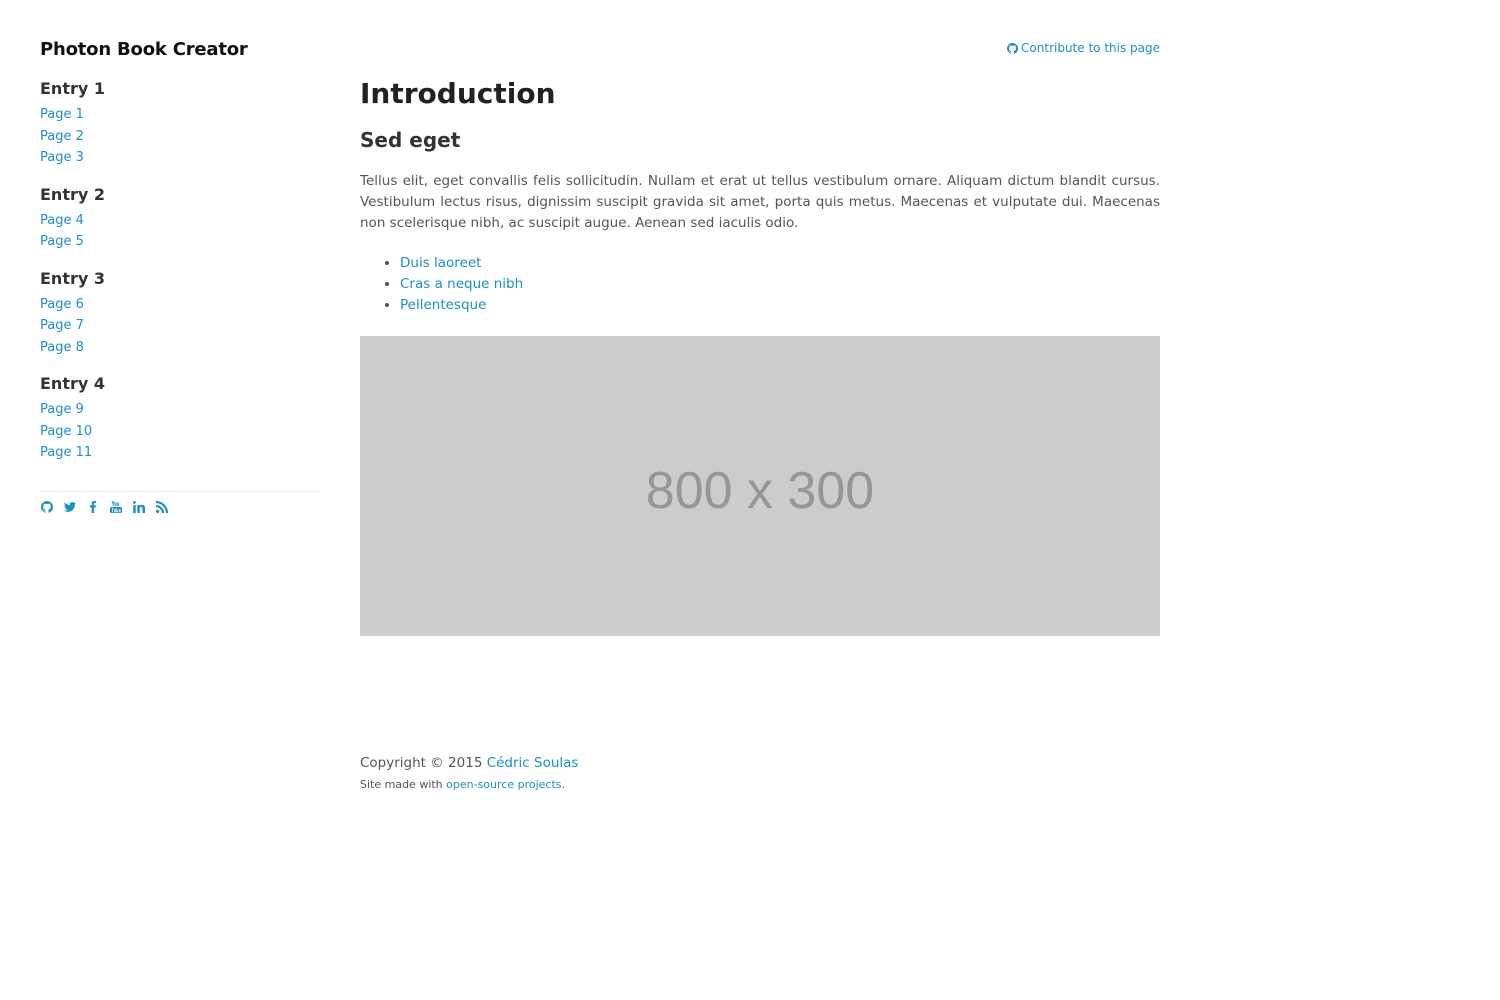 The width and height of the screenshot is (1500, 1000). Describe the element at coordinates (69, 507) in the screenshot. I see `twitter-icon` at that location.